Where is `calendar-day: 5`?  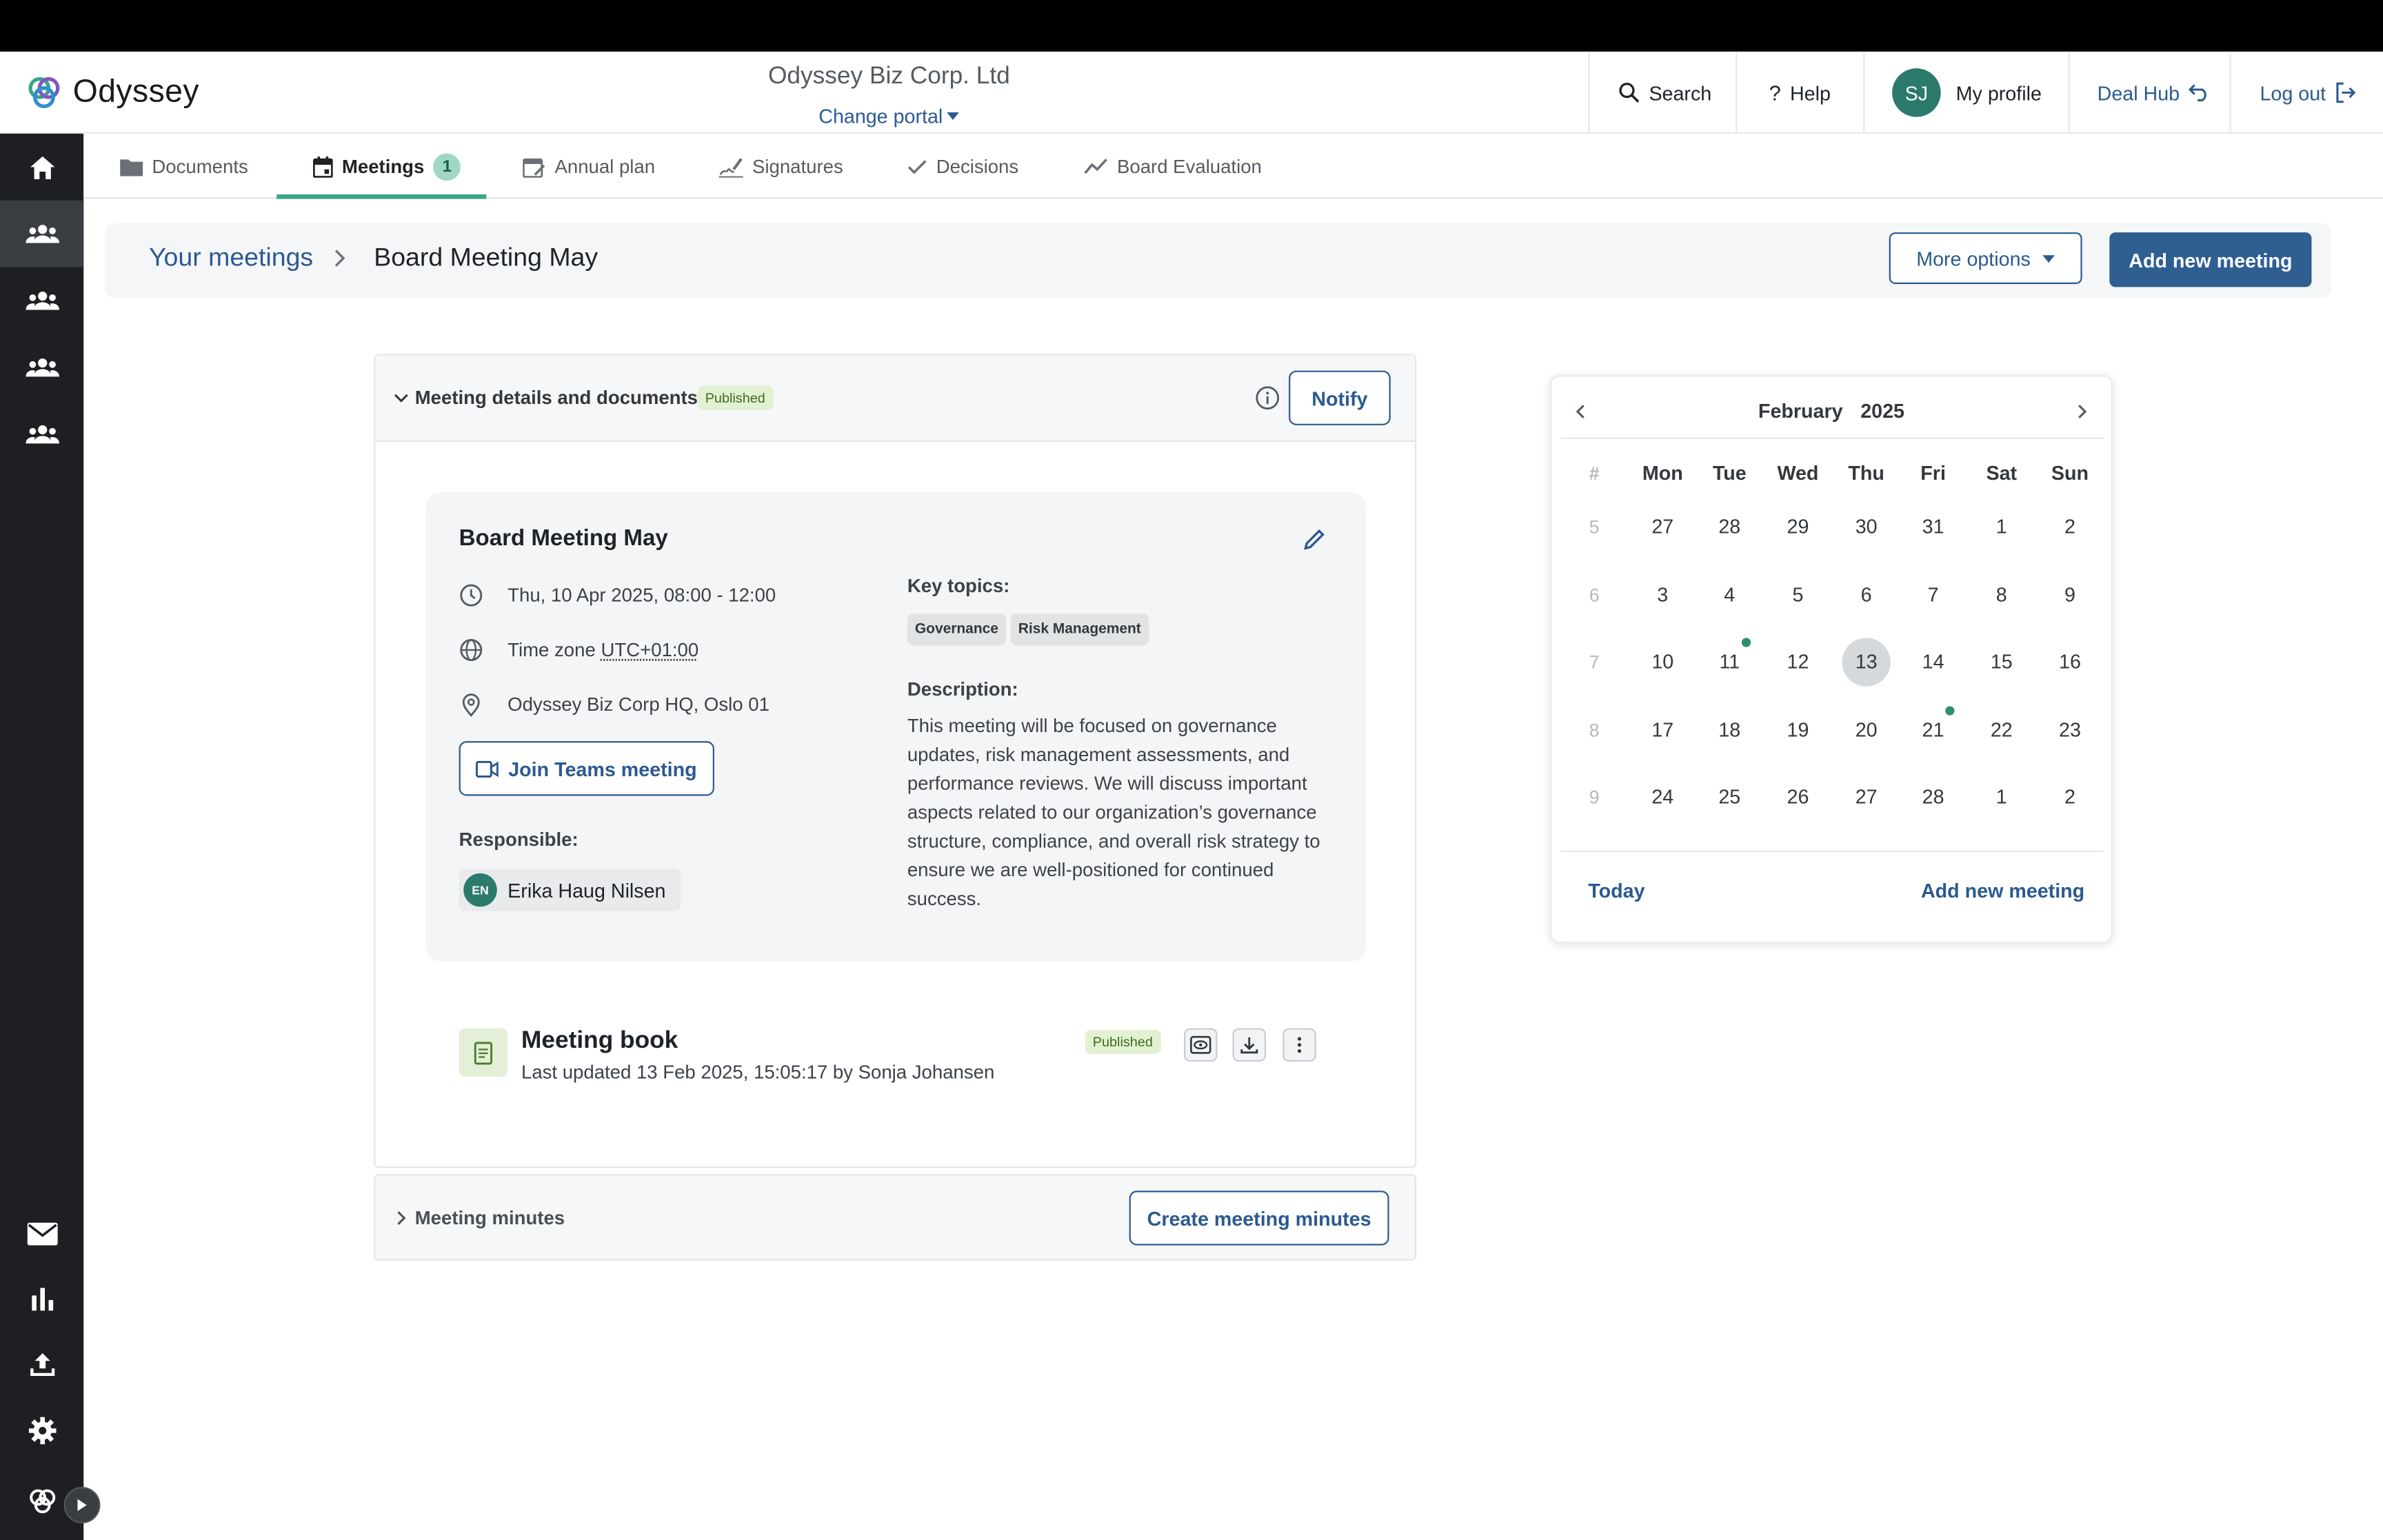
calendar-day: 5 is located at coordinates (1798, 595).